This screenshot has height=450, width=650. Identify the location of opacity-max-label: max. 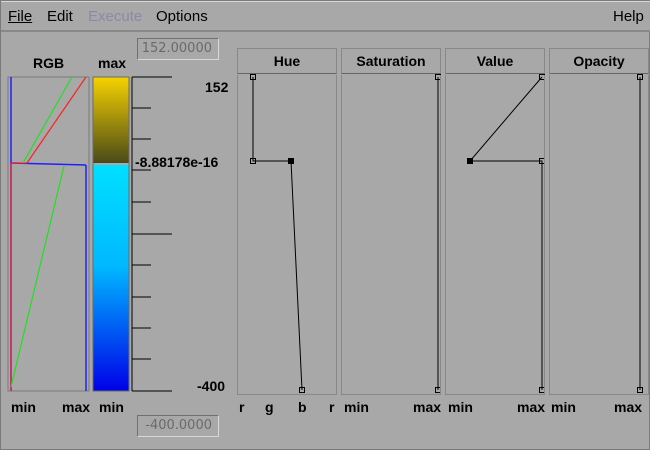
(628, 407).